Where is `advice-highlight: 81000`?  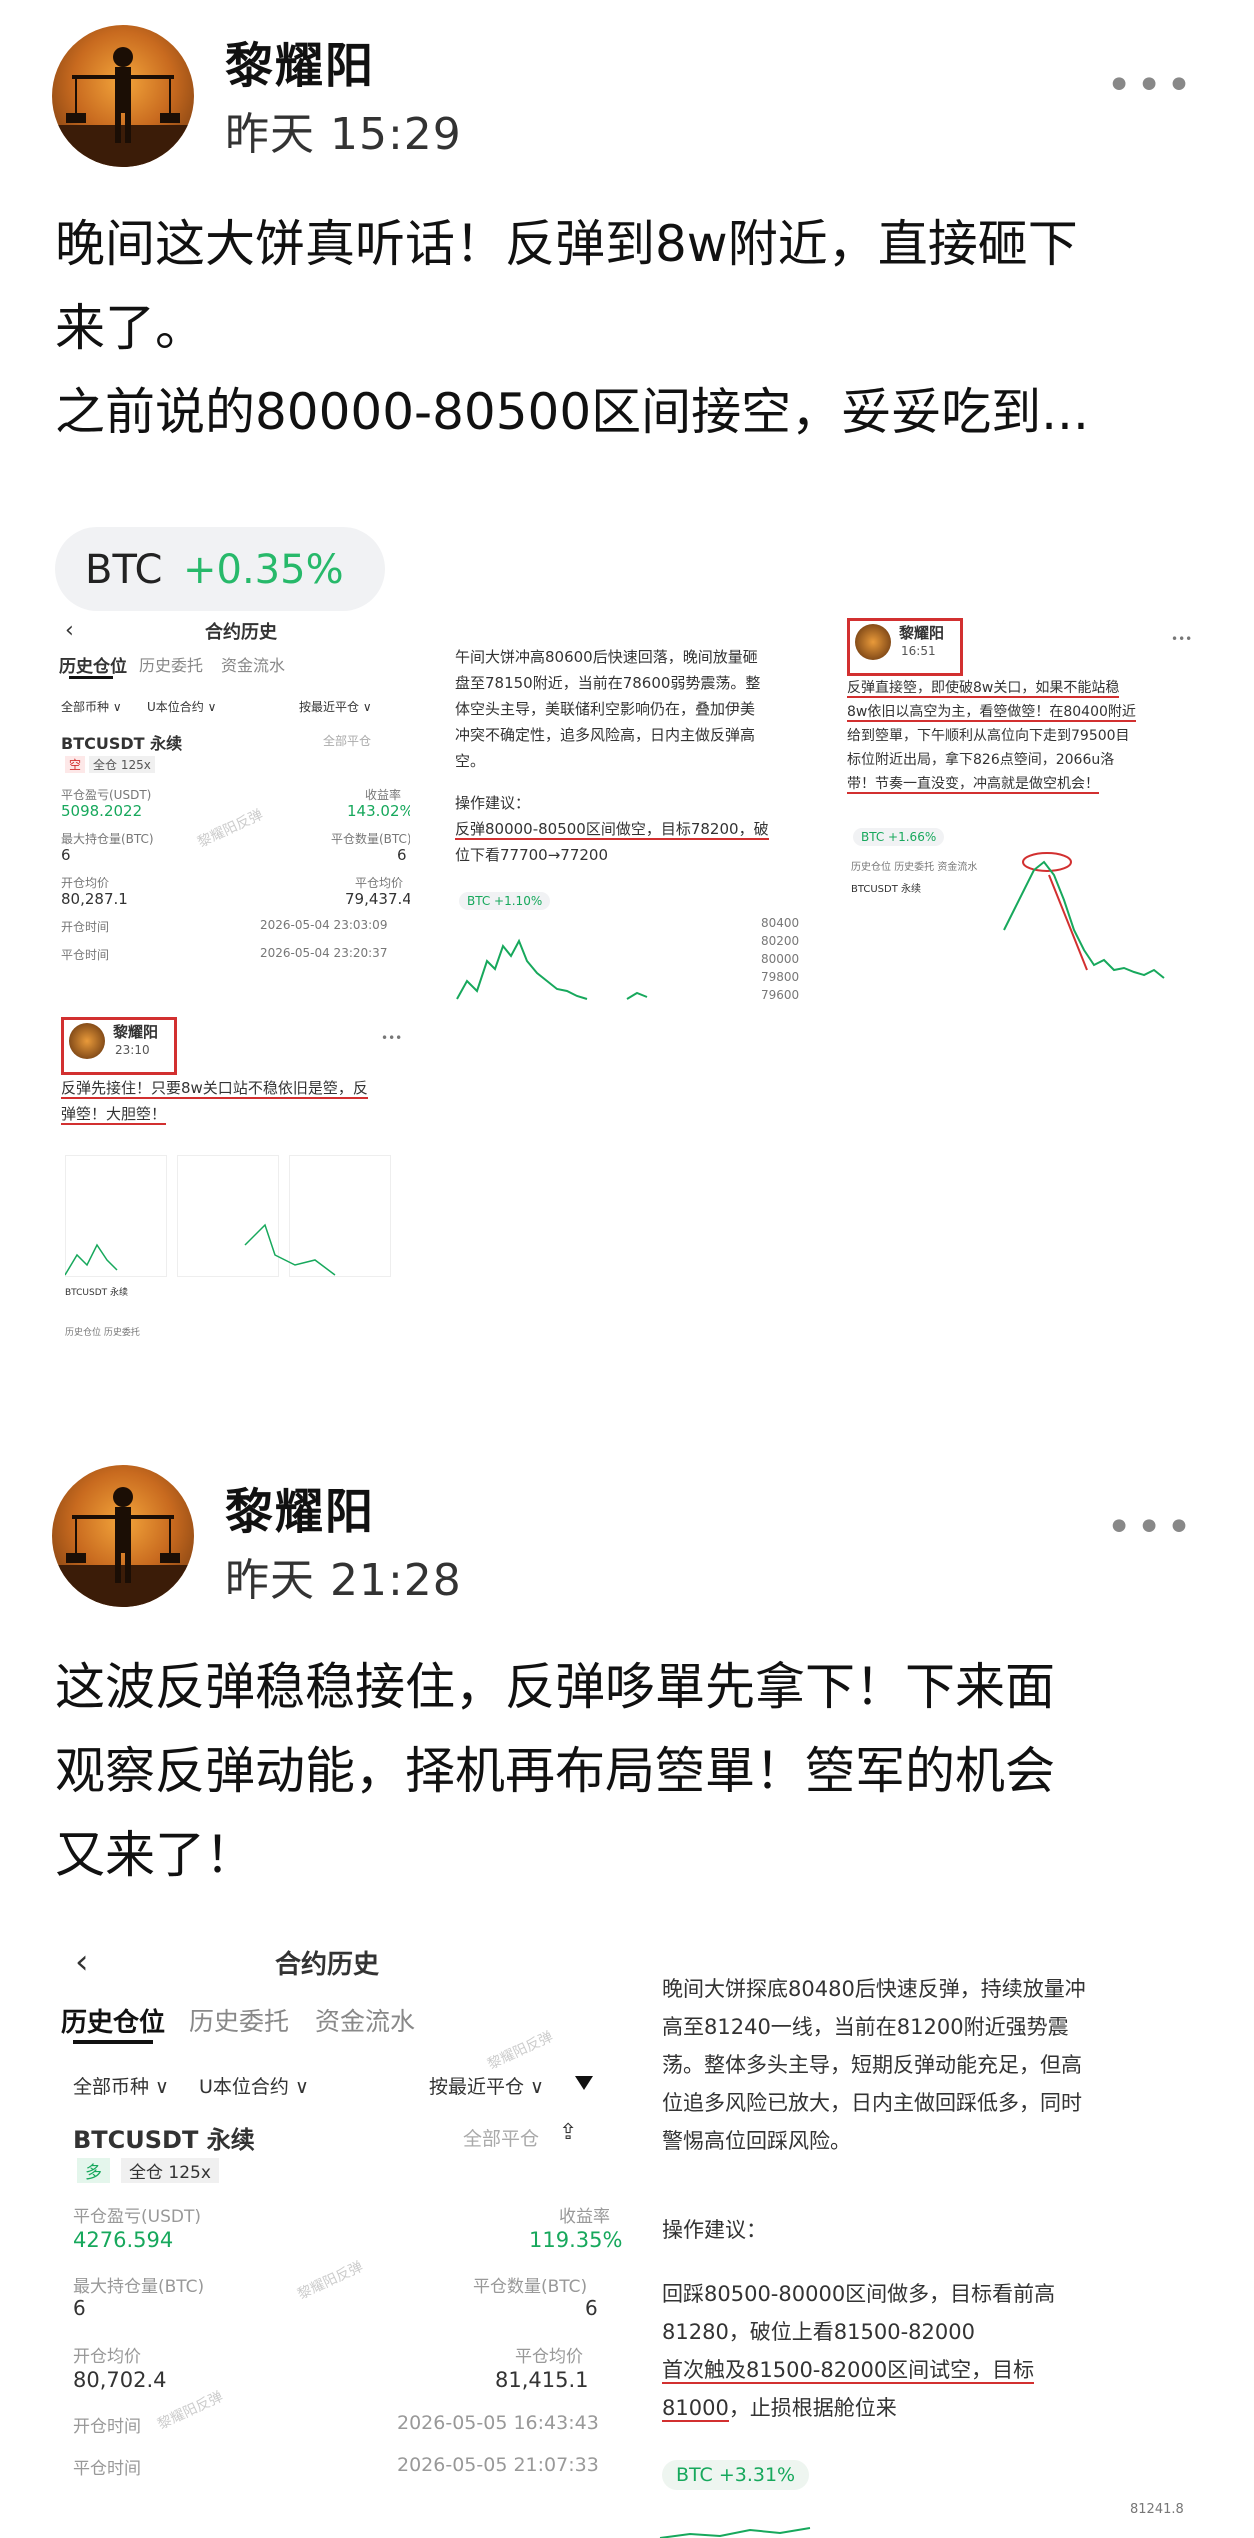 advice-highlight: 81000 is located at coordinates (695, 2409).